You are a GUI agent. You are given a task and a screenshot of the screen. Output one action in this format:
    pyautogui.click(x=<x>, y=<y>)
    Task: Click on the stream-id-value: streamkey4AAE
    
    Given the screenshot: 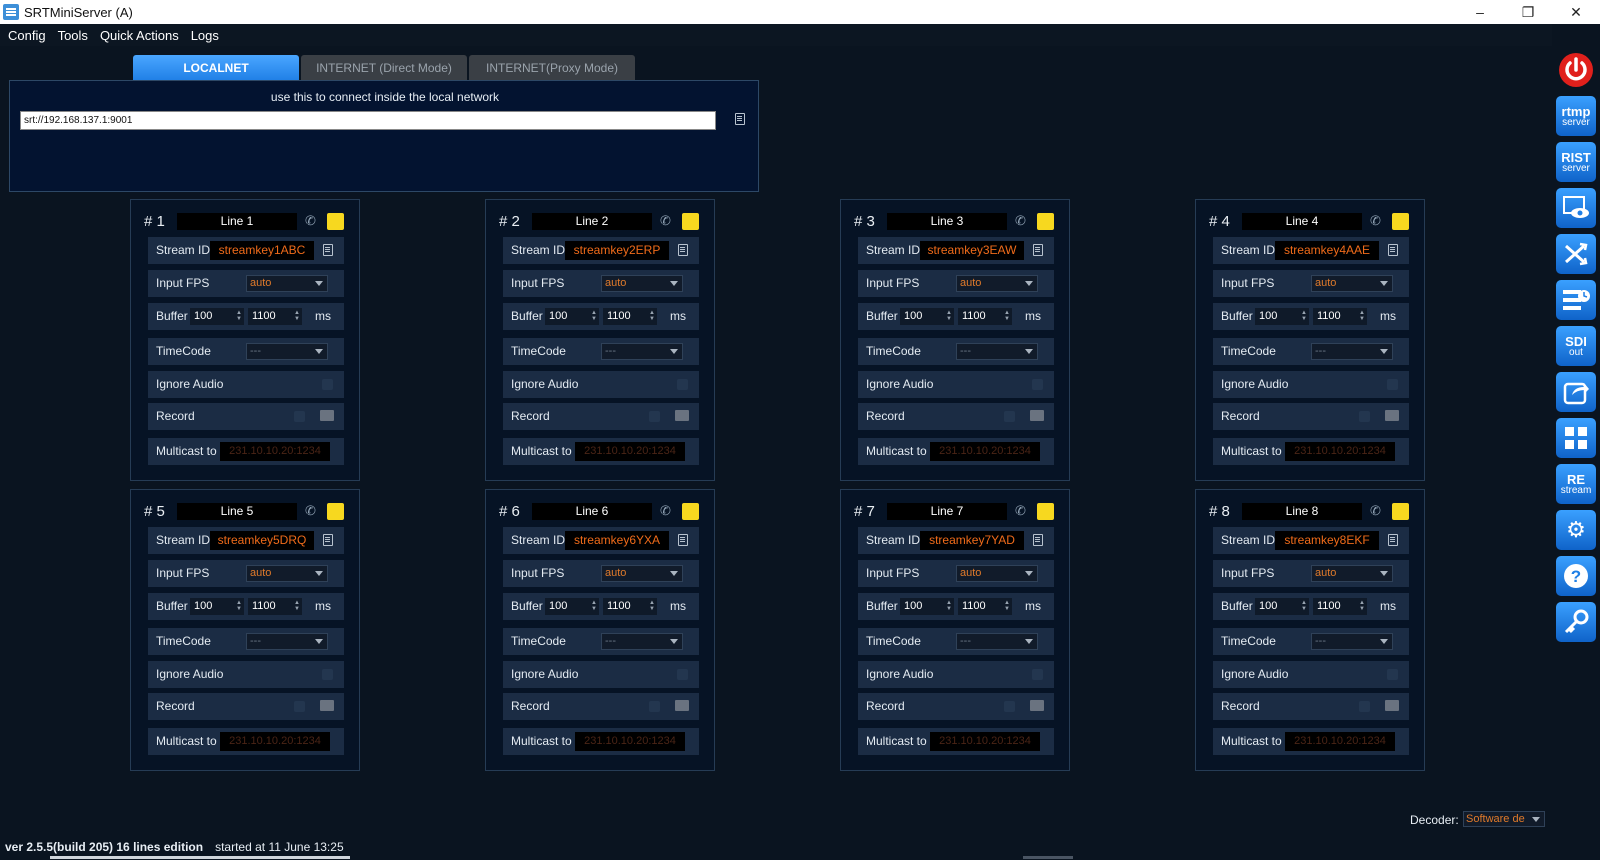 What is the action you would take?
    pyautogui.click(x=1327, y=250)
    